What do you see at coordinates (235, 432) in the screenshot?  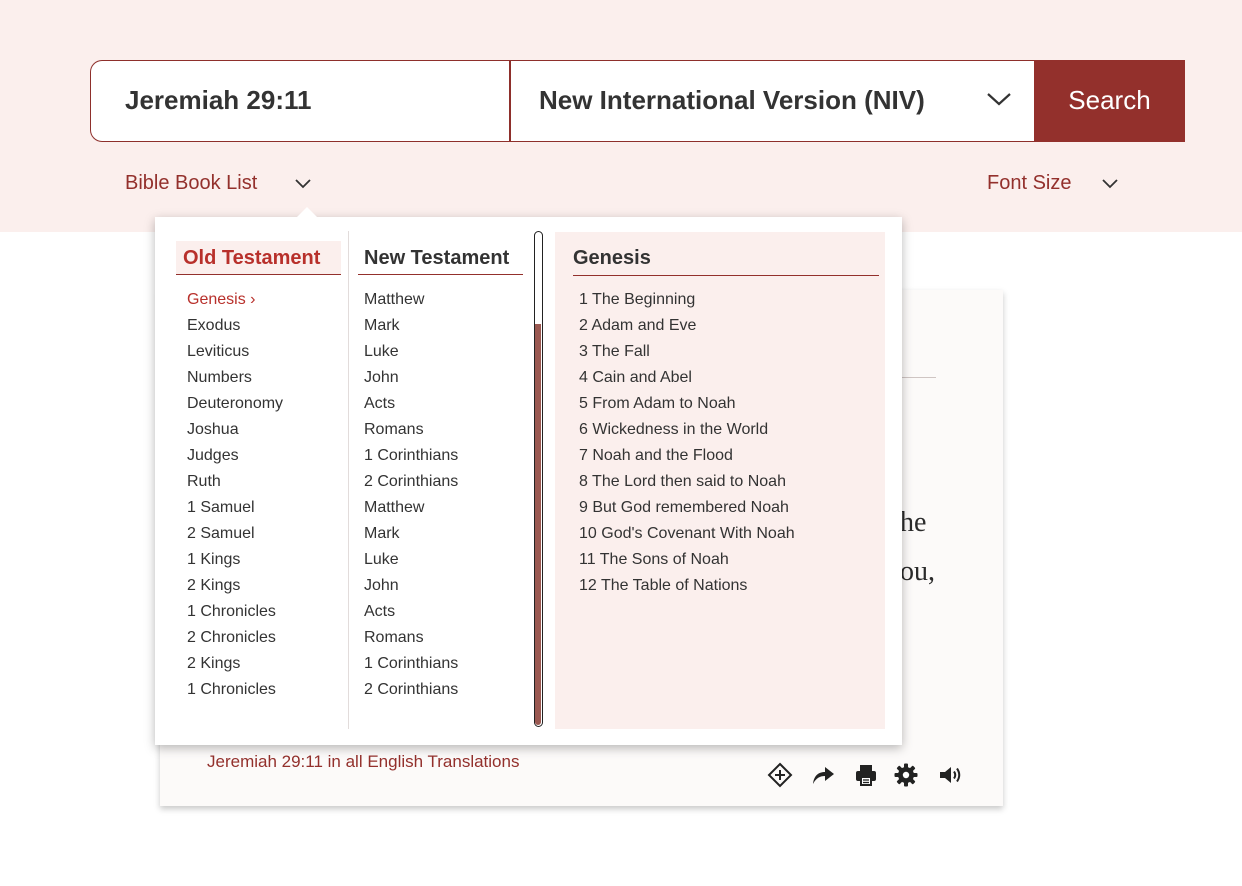 I see `book-item: Joshua` at bounding box center [235, 432].